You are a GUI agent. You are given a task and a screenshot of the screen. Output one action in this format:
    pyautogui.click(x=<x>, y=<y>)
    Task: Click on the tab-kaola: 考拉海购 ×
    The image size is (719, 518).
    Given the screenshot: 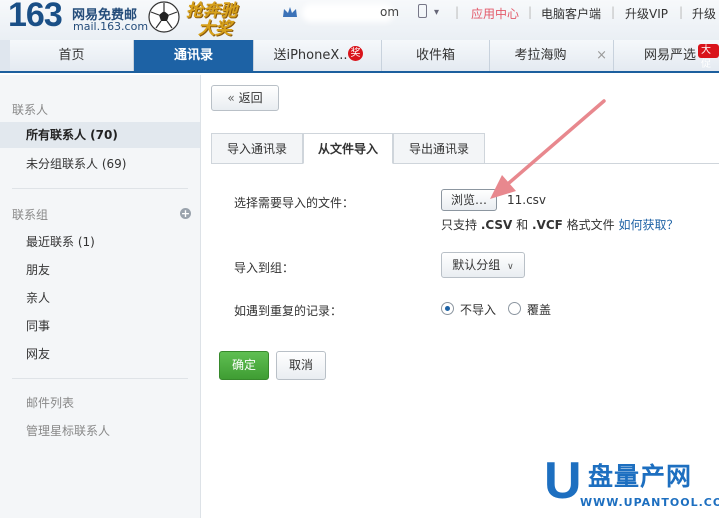 What is the action you would take?
    pyautogui.click(x=552, y=55)
    